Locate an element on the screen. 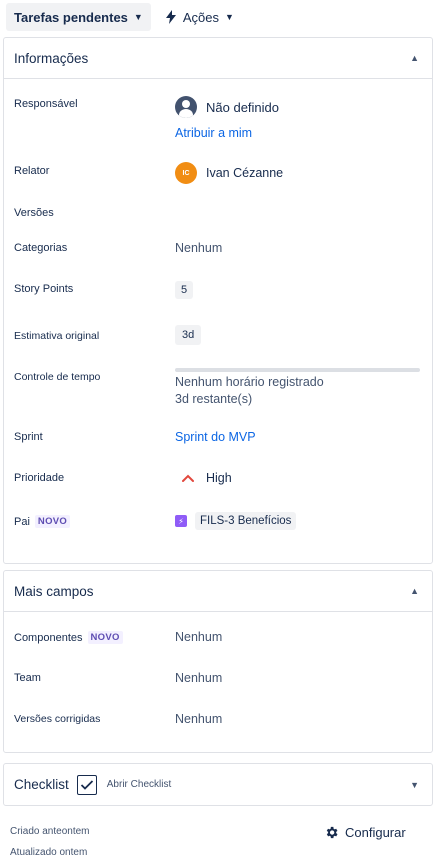  field-label: Sprint is located at coordinates (28, 437).